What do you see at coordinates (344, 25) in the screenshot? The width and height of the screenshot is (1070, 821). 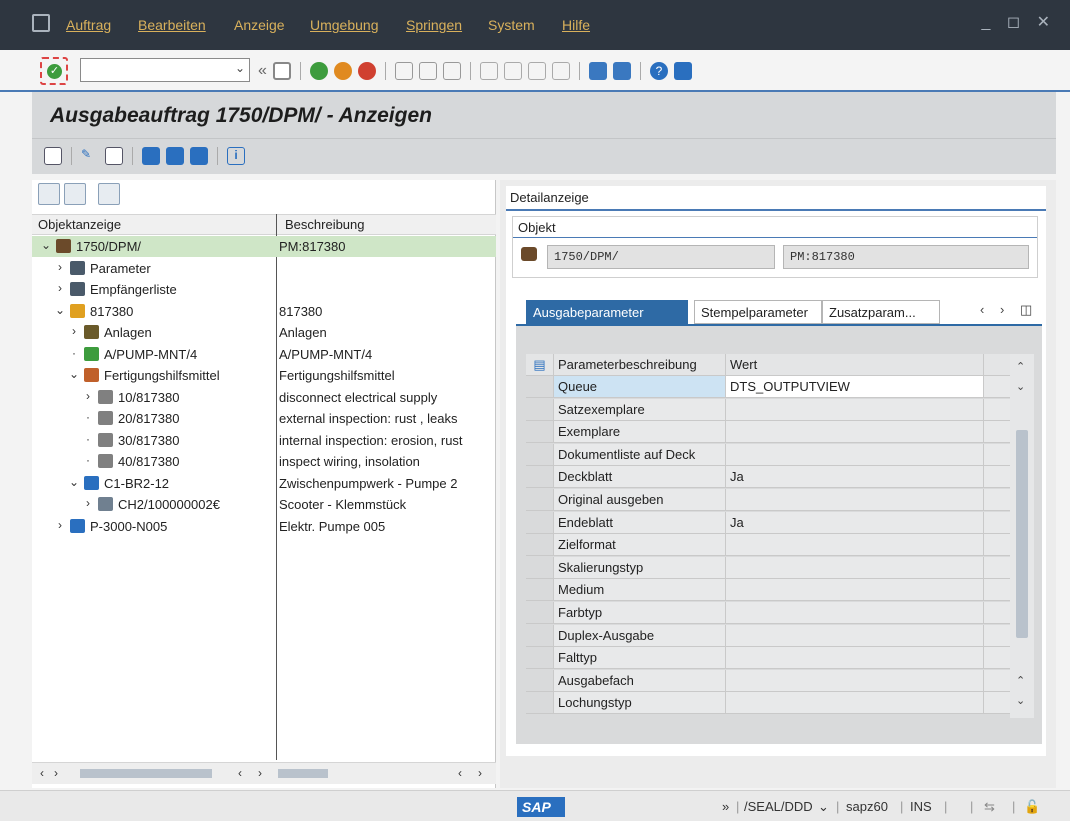 I see `menu-umgebung: Umgebung` at bounding box center [344, 25].